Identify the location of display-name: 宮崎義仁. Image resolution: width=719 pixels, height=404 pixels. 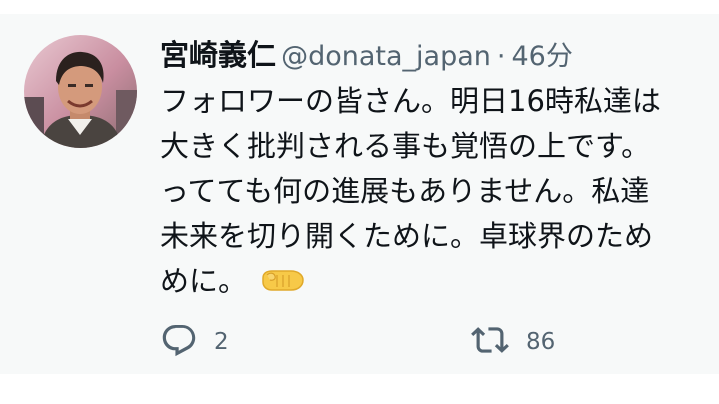
(218, 55).